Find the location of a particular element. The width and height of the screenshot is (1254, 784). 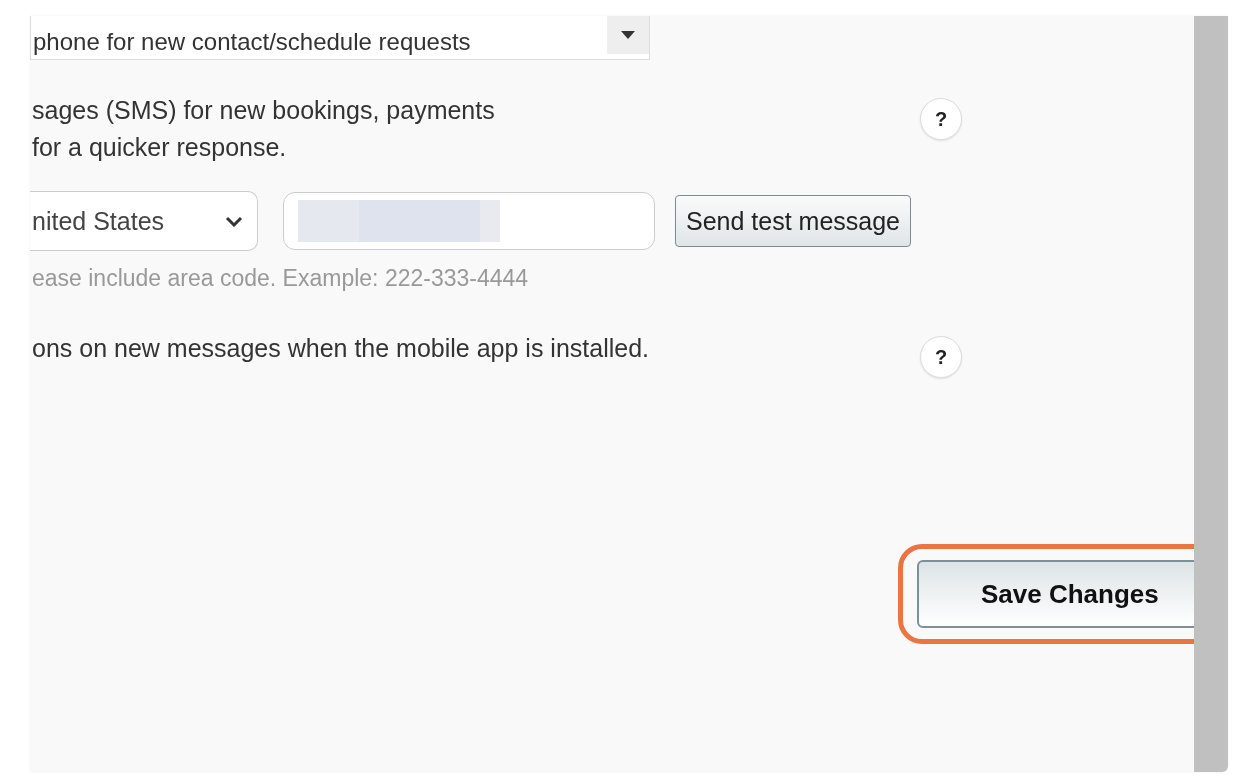

save-button: Save Changes is located at coordinates (1055, 594).